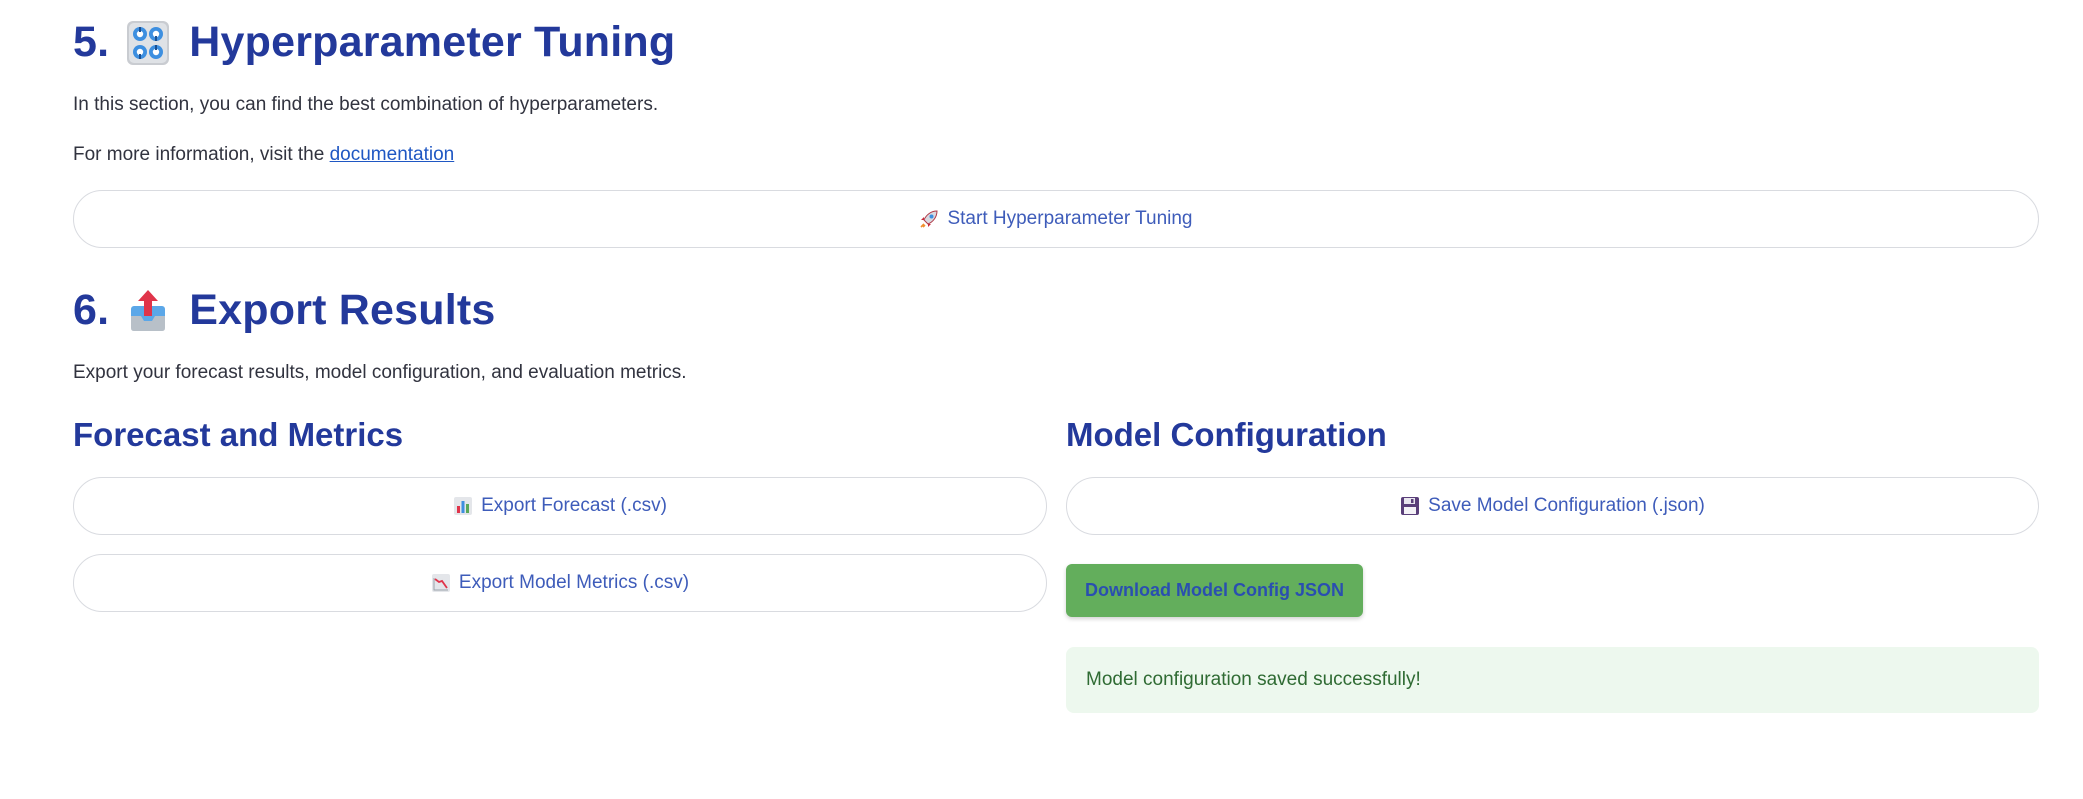 The height and width of the screenshot is (799, 2083). I want to click on export-forecast-label: Export Forecast (.csv), so click(574, 505).